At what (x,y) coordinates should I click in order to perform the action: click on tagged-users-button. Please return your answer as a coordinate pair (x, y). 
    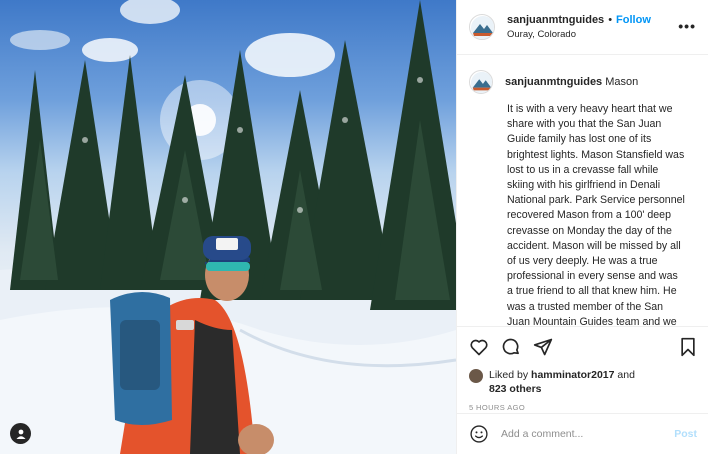
    Looking at the image, I should click on (20, 433).